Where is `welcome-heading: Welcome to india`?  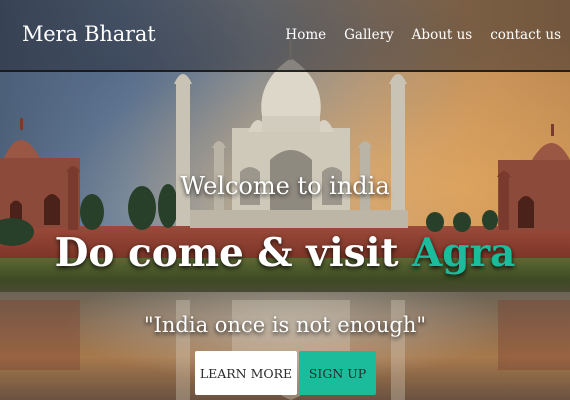 welcome-heading: Welcome to india is located at coordinates (285, 186).